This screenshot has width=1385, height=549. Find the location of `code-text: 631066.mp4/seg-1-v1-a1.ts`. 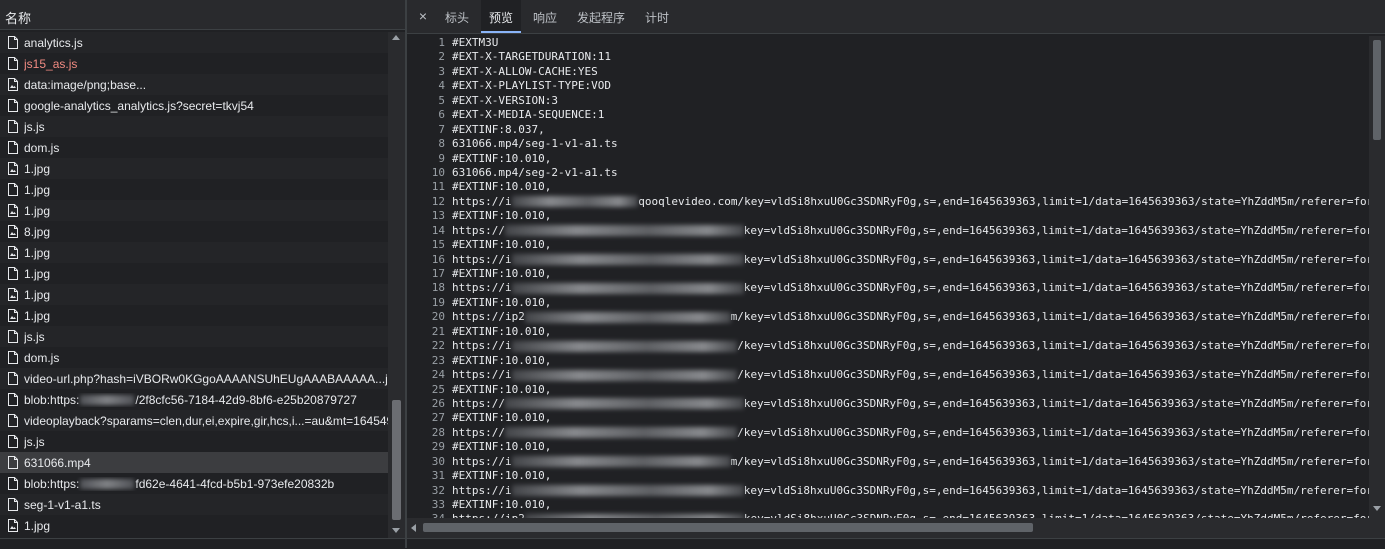

code-text: 631066.mp4/seg-1-v1-a1.ts is located at coordinates (535, 144).